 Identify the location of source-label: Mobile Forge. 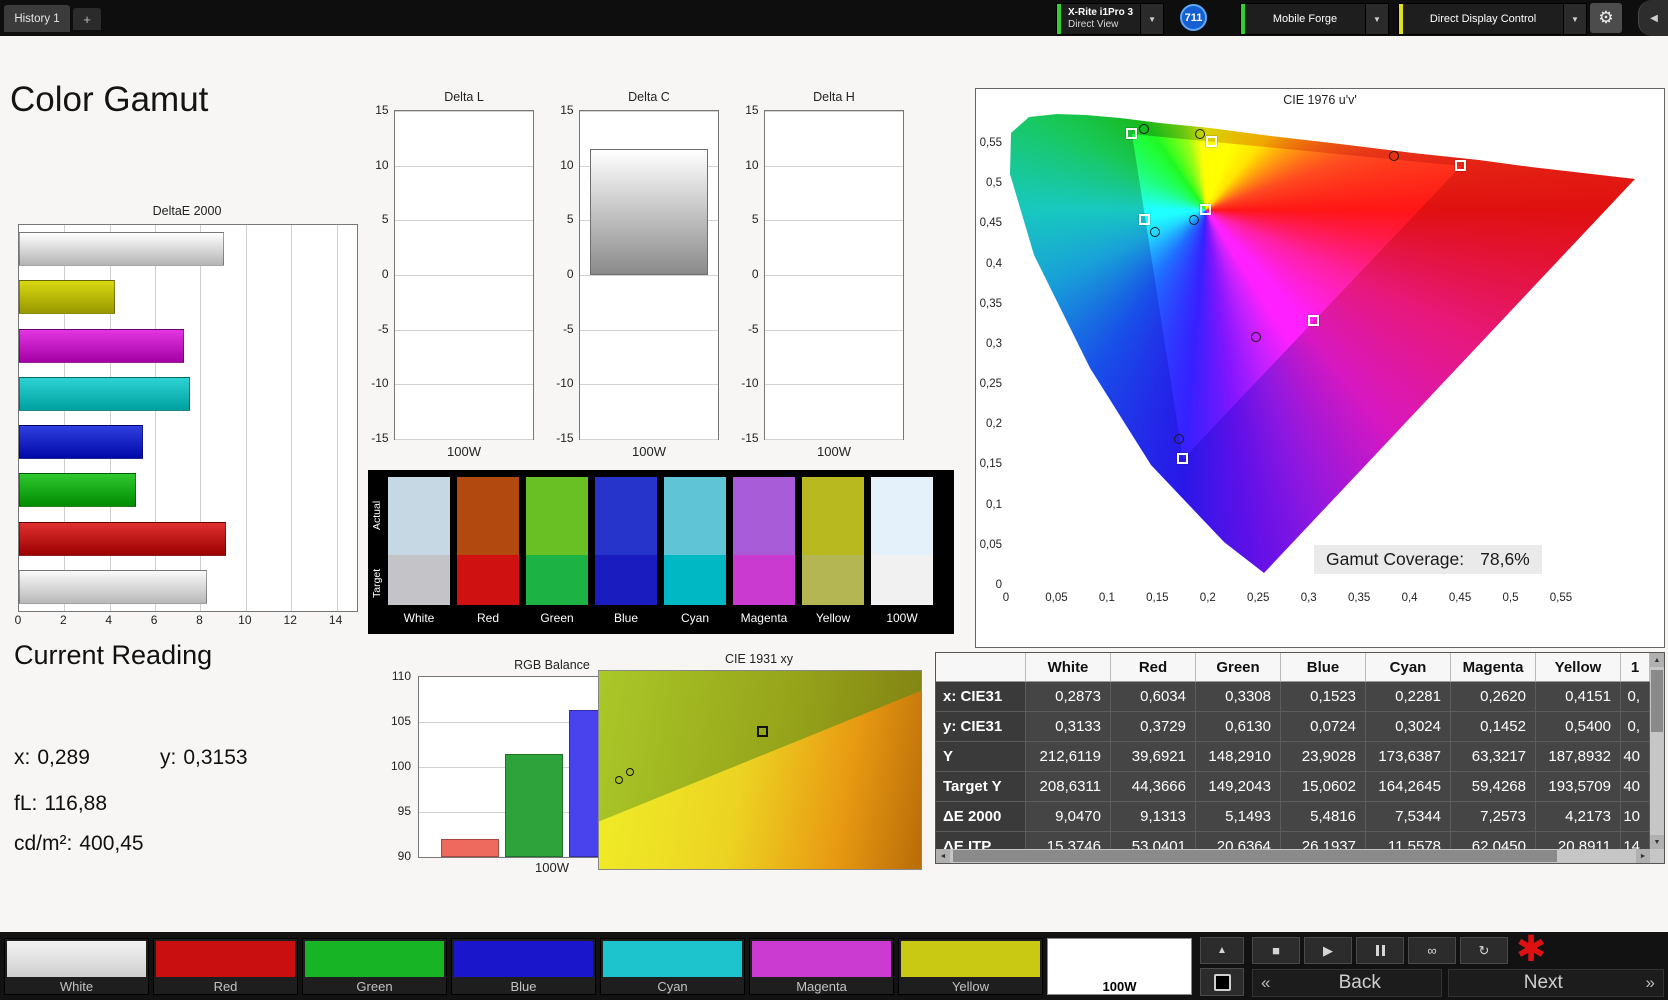
(1305, 19).